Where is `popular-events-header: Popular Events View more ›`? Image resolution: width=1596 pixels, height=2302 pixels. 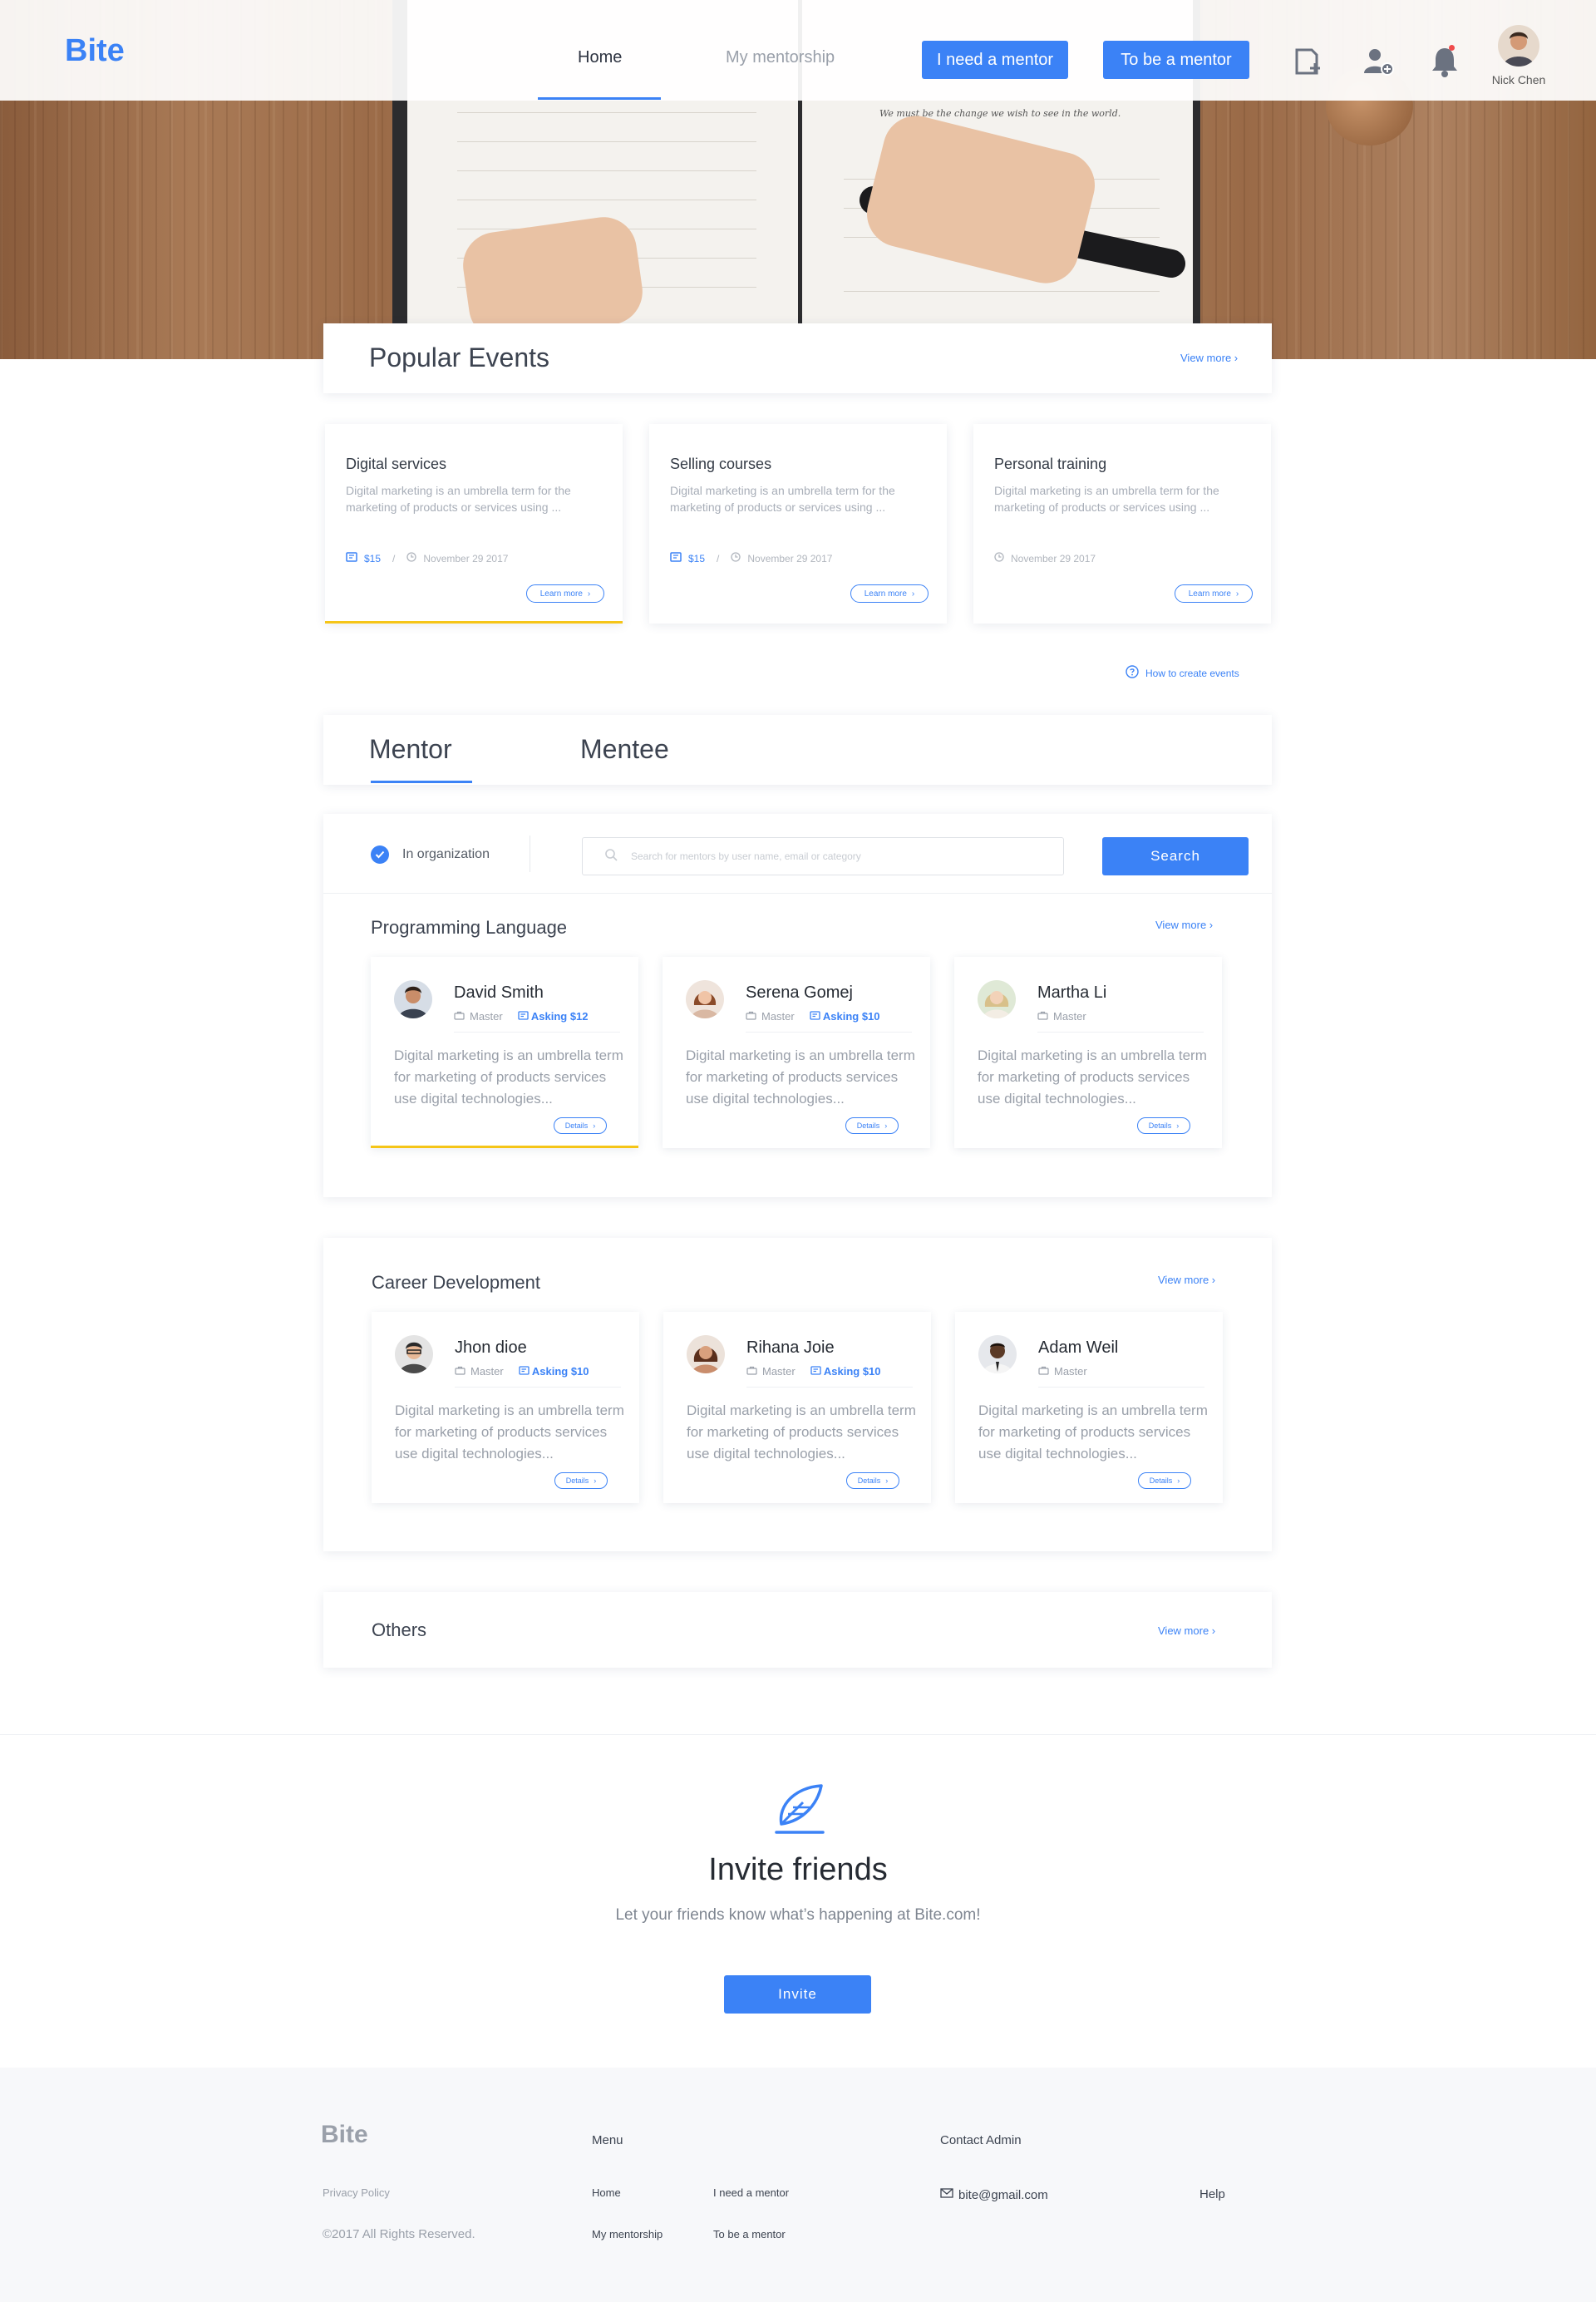
popular-events-header: Popular Events View more › is located at coordinates (797, 358).